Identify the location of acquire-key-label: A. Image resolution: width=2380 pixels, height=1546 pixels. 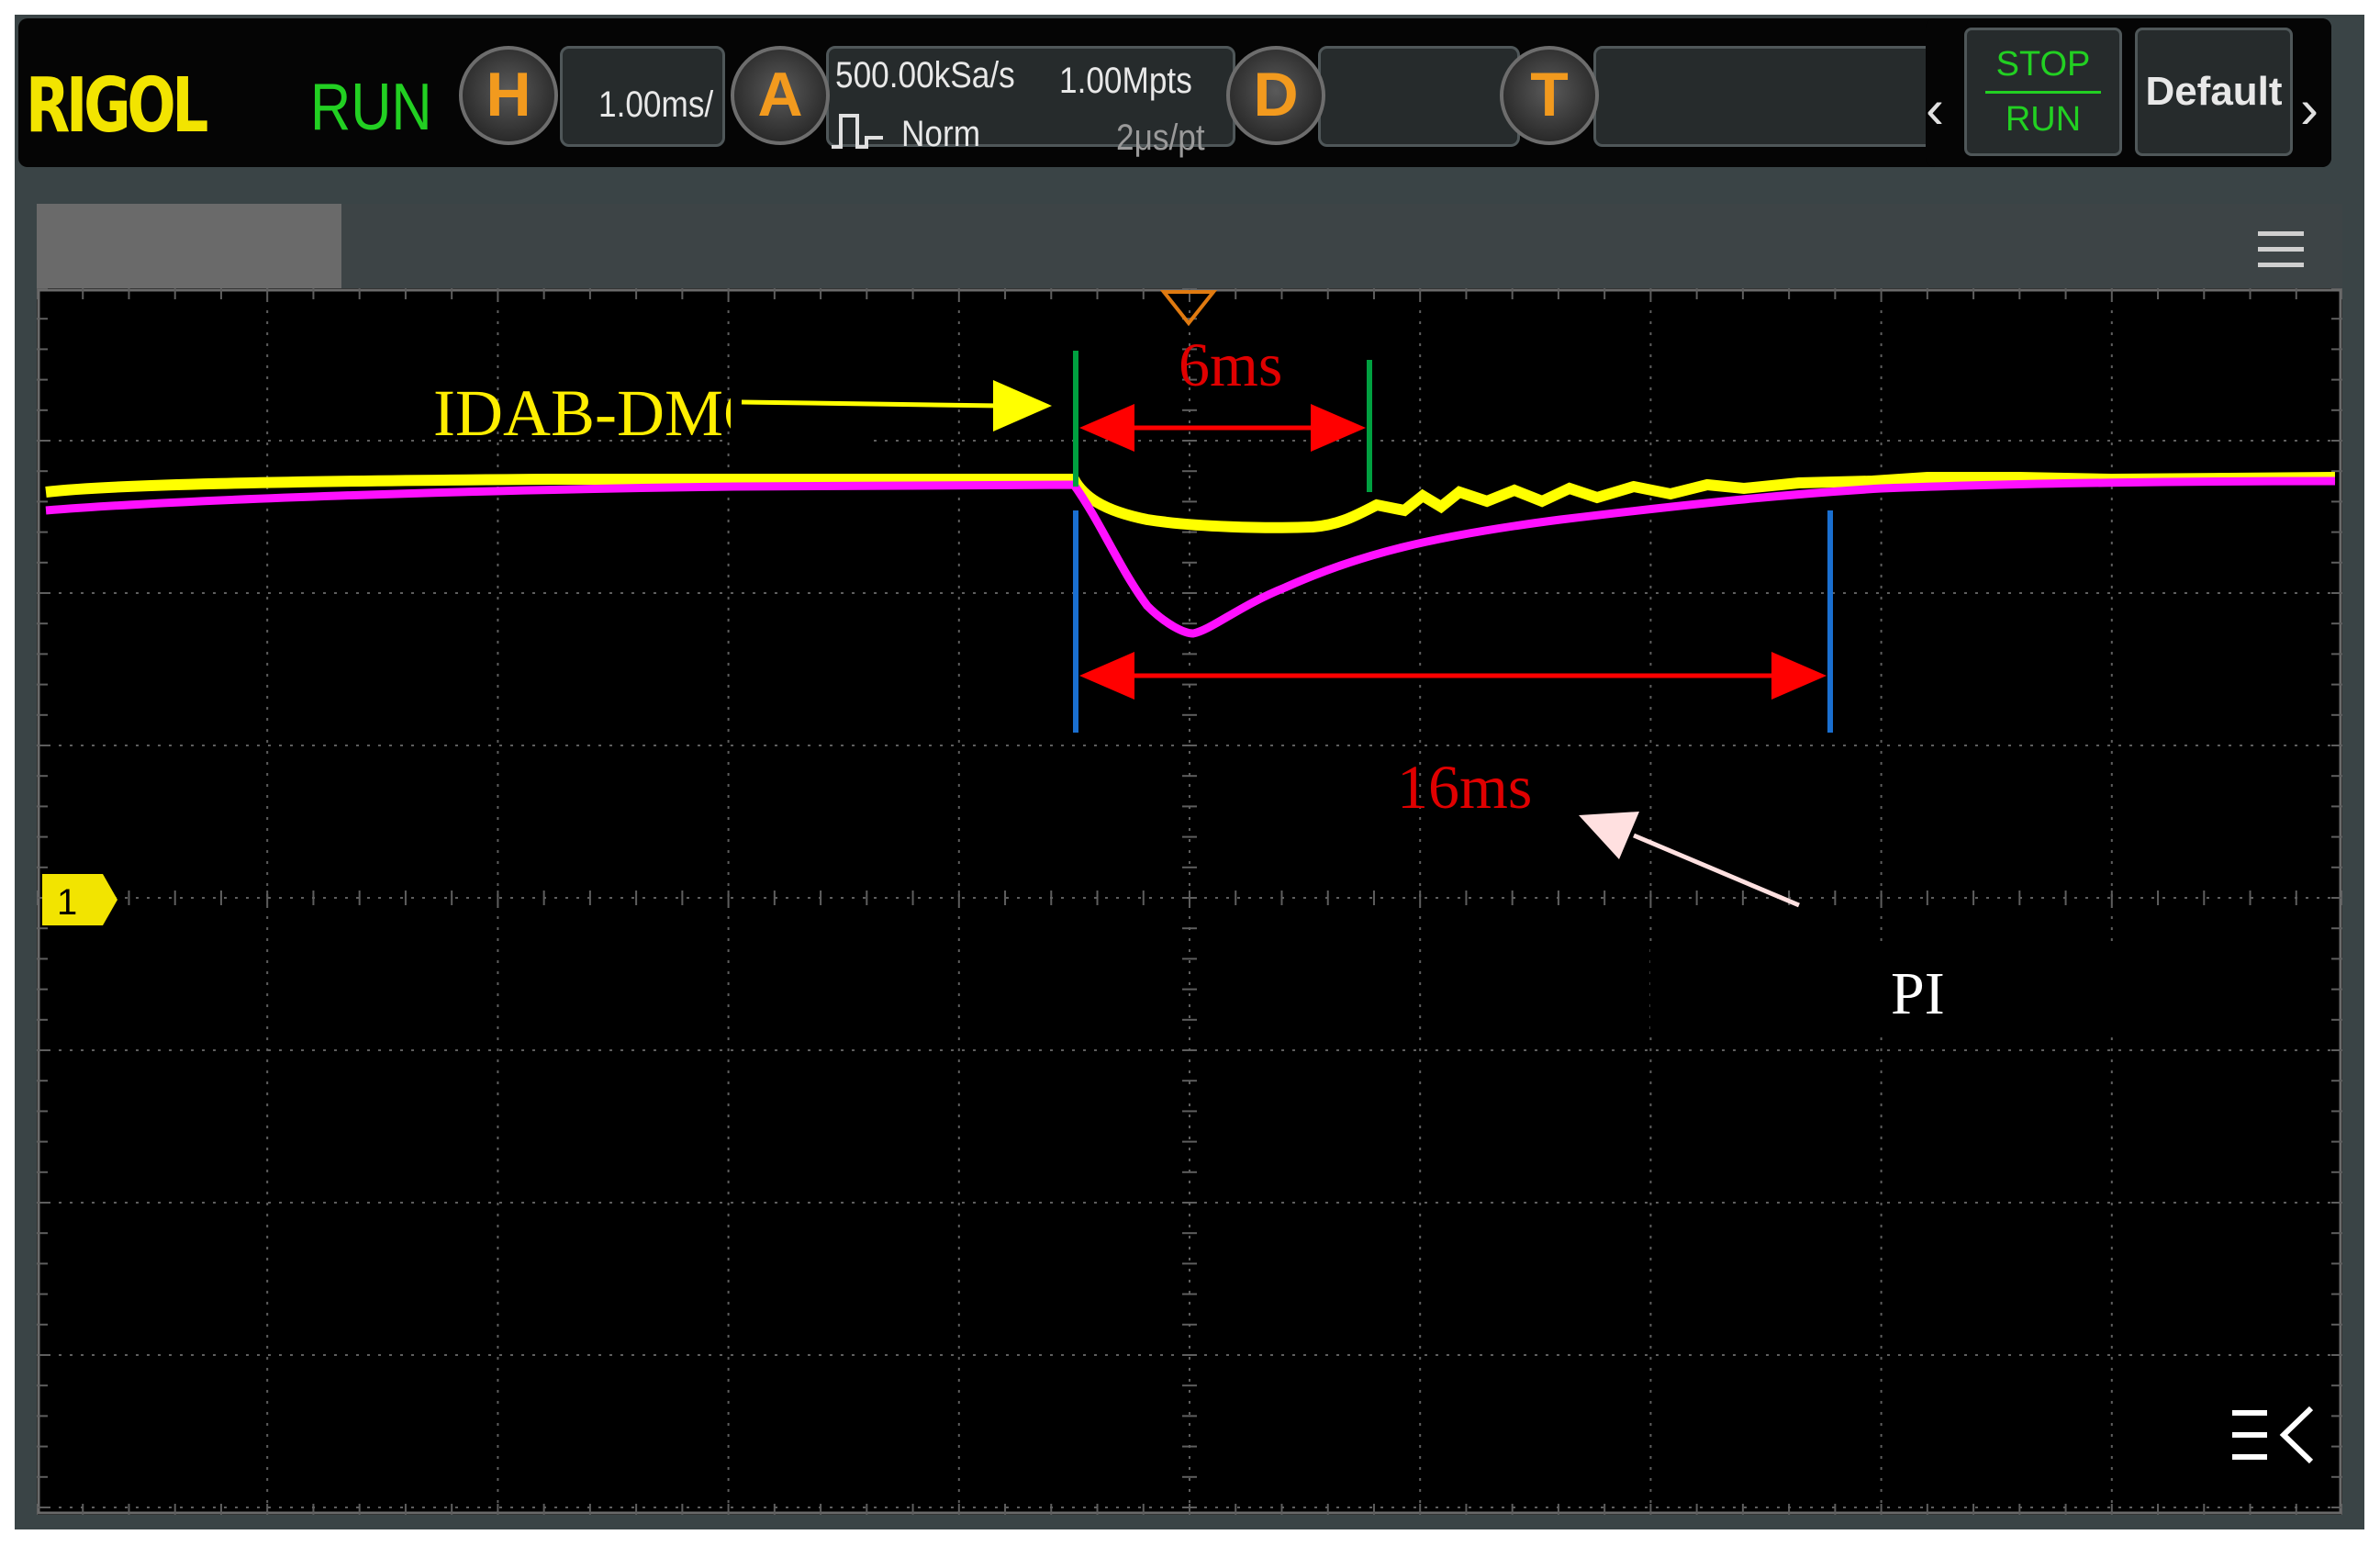
(780, 94).